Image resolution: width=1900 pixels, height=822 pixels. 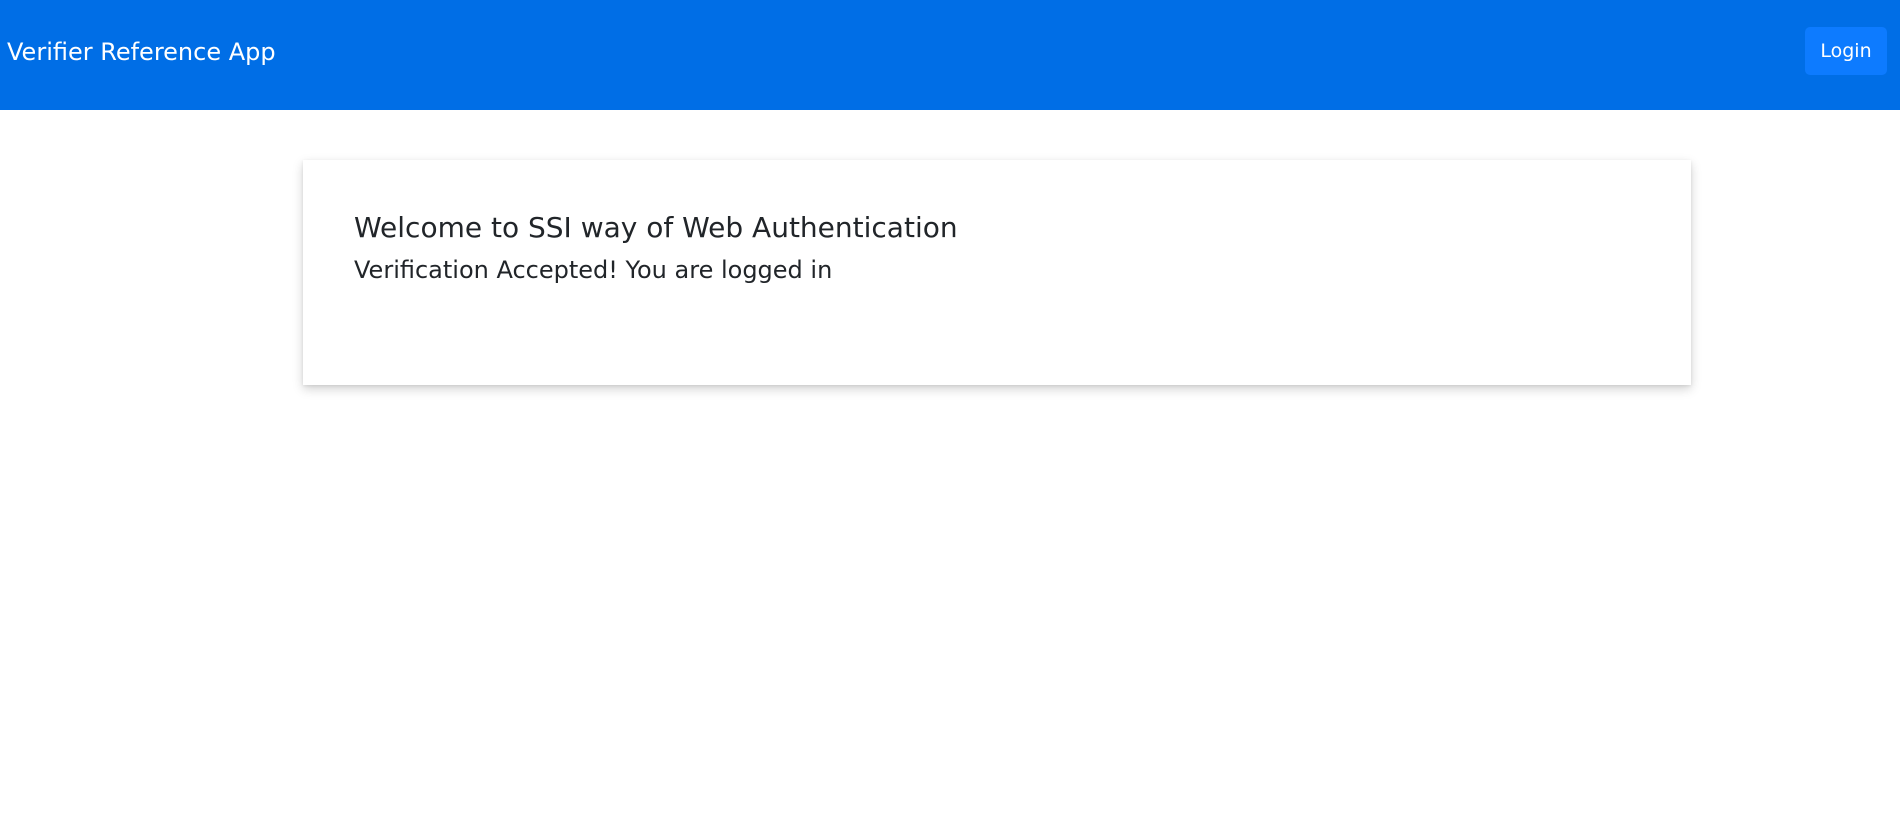 What do you see at coordinates (656, 227) in the screenshot?
I see `card-title: Welcome to SSI way of Web Authentication` at bounding box center [656, 227].